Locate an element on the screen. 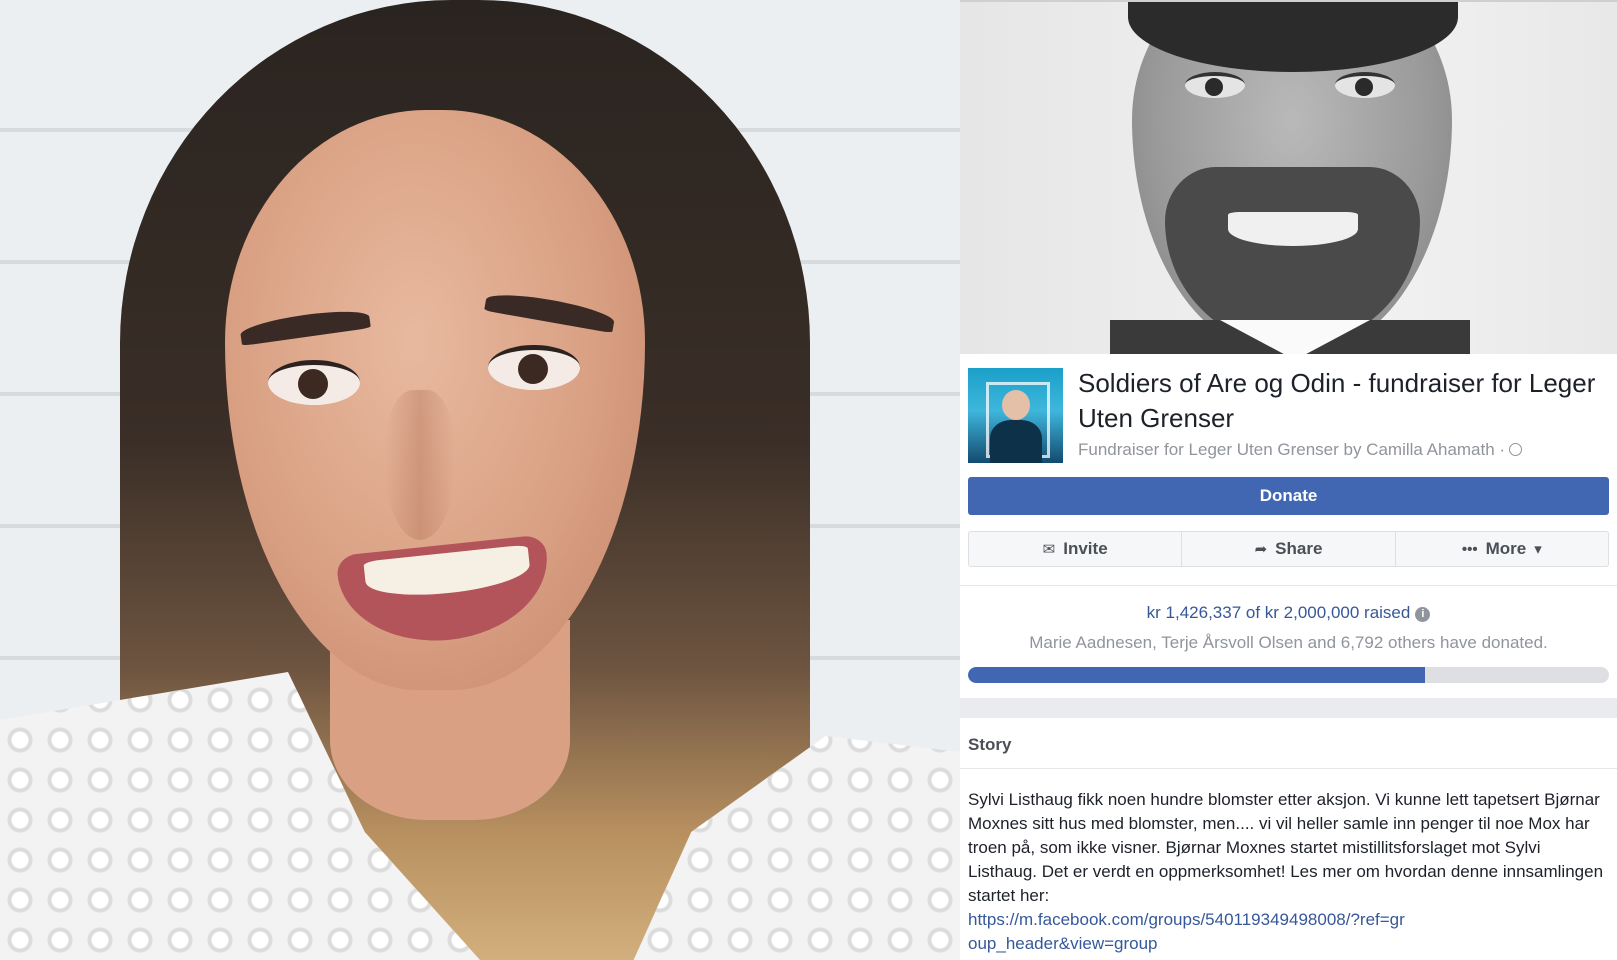 Image resolution: width=1617 pixels, height=960 pixels. action-bar: ✉ Invite ➦ Share ••• More ▾ is located at coordinates (1288, 549).